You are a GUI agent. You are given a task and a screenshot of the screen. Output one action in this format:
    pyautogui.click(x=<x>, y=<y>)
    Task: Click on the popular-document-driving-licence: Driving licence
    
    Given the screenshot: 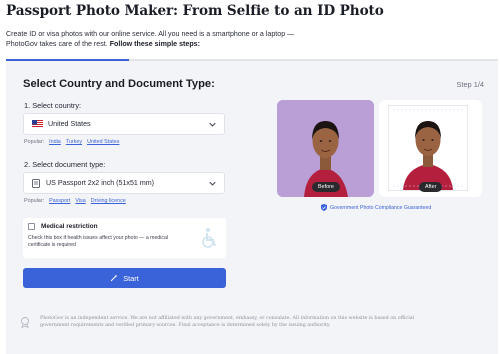 What is the action you would take?
    pyautogui.click(x=108, y=201)
    